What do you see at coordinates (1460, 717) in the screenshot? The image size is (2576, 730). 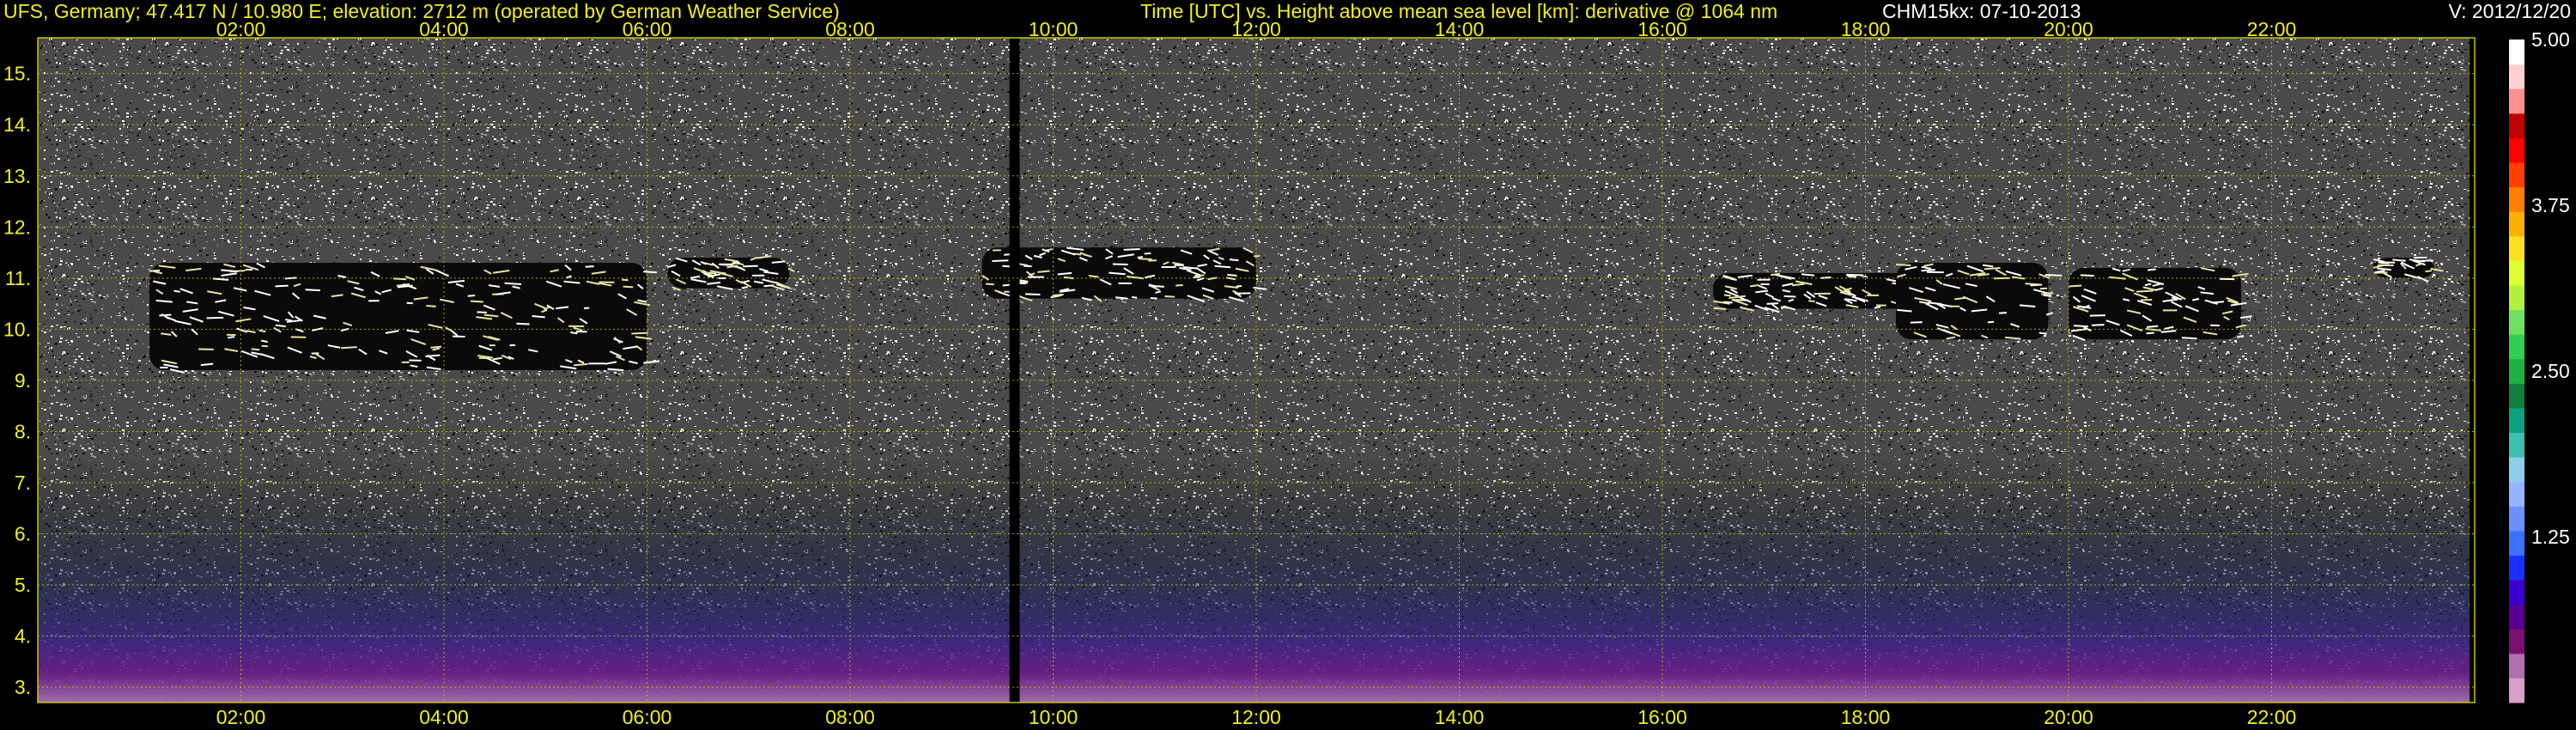 I see `x-tick-label-bottom: 14:00` at bounding box center [1460, 717].